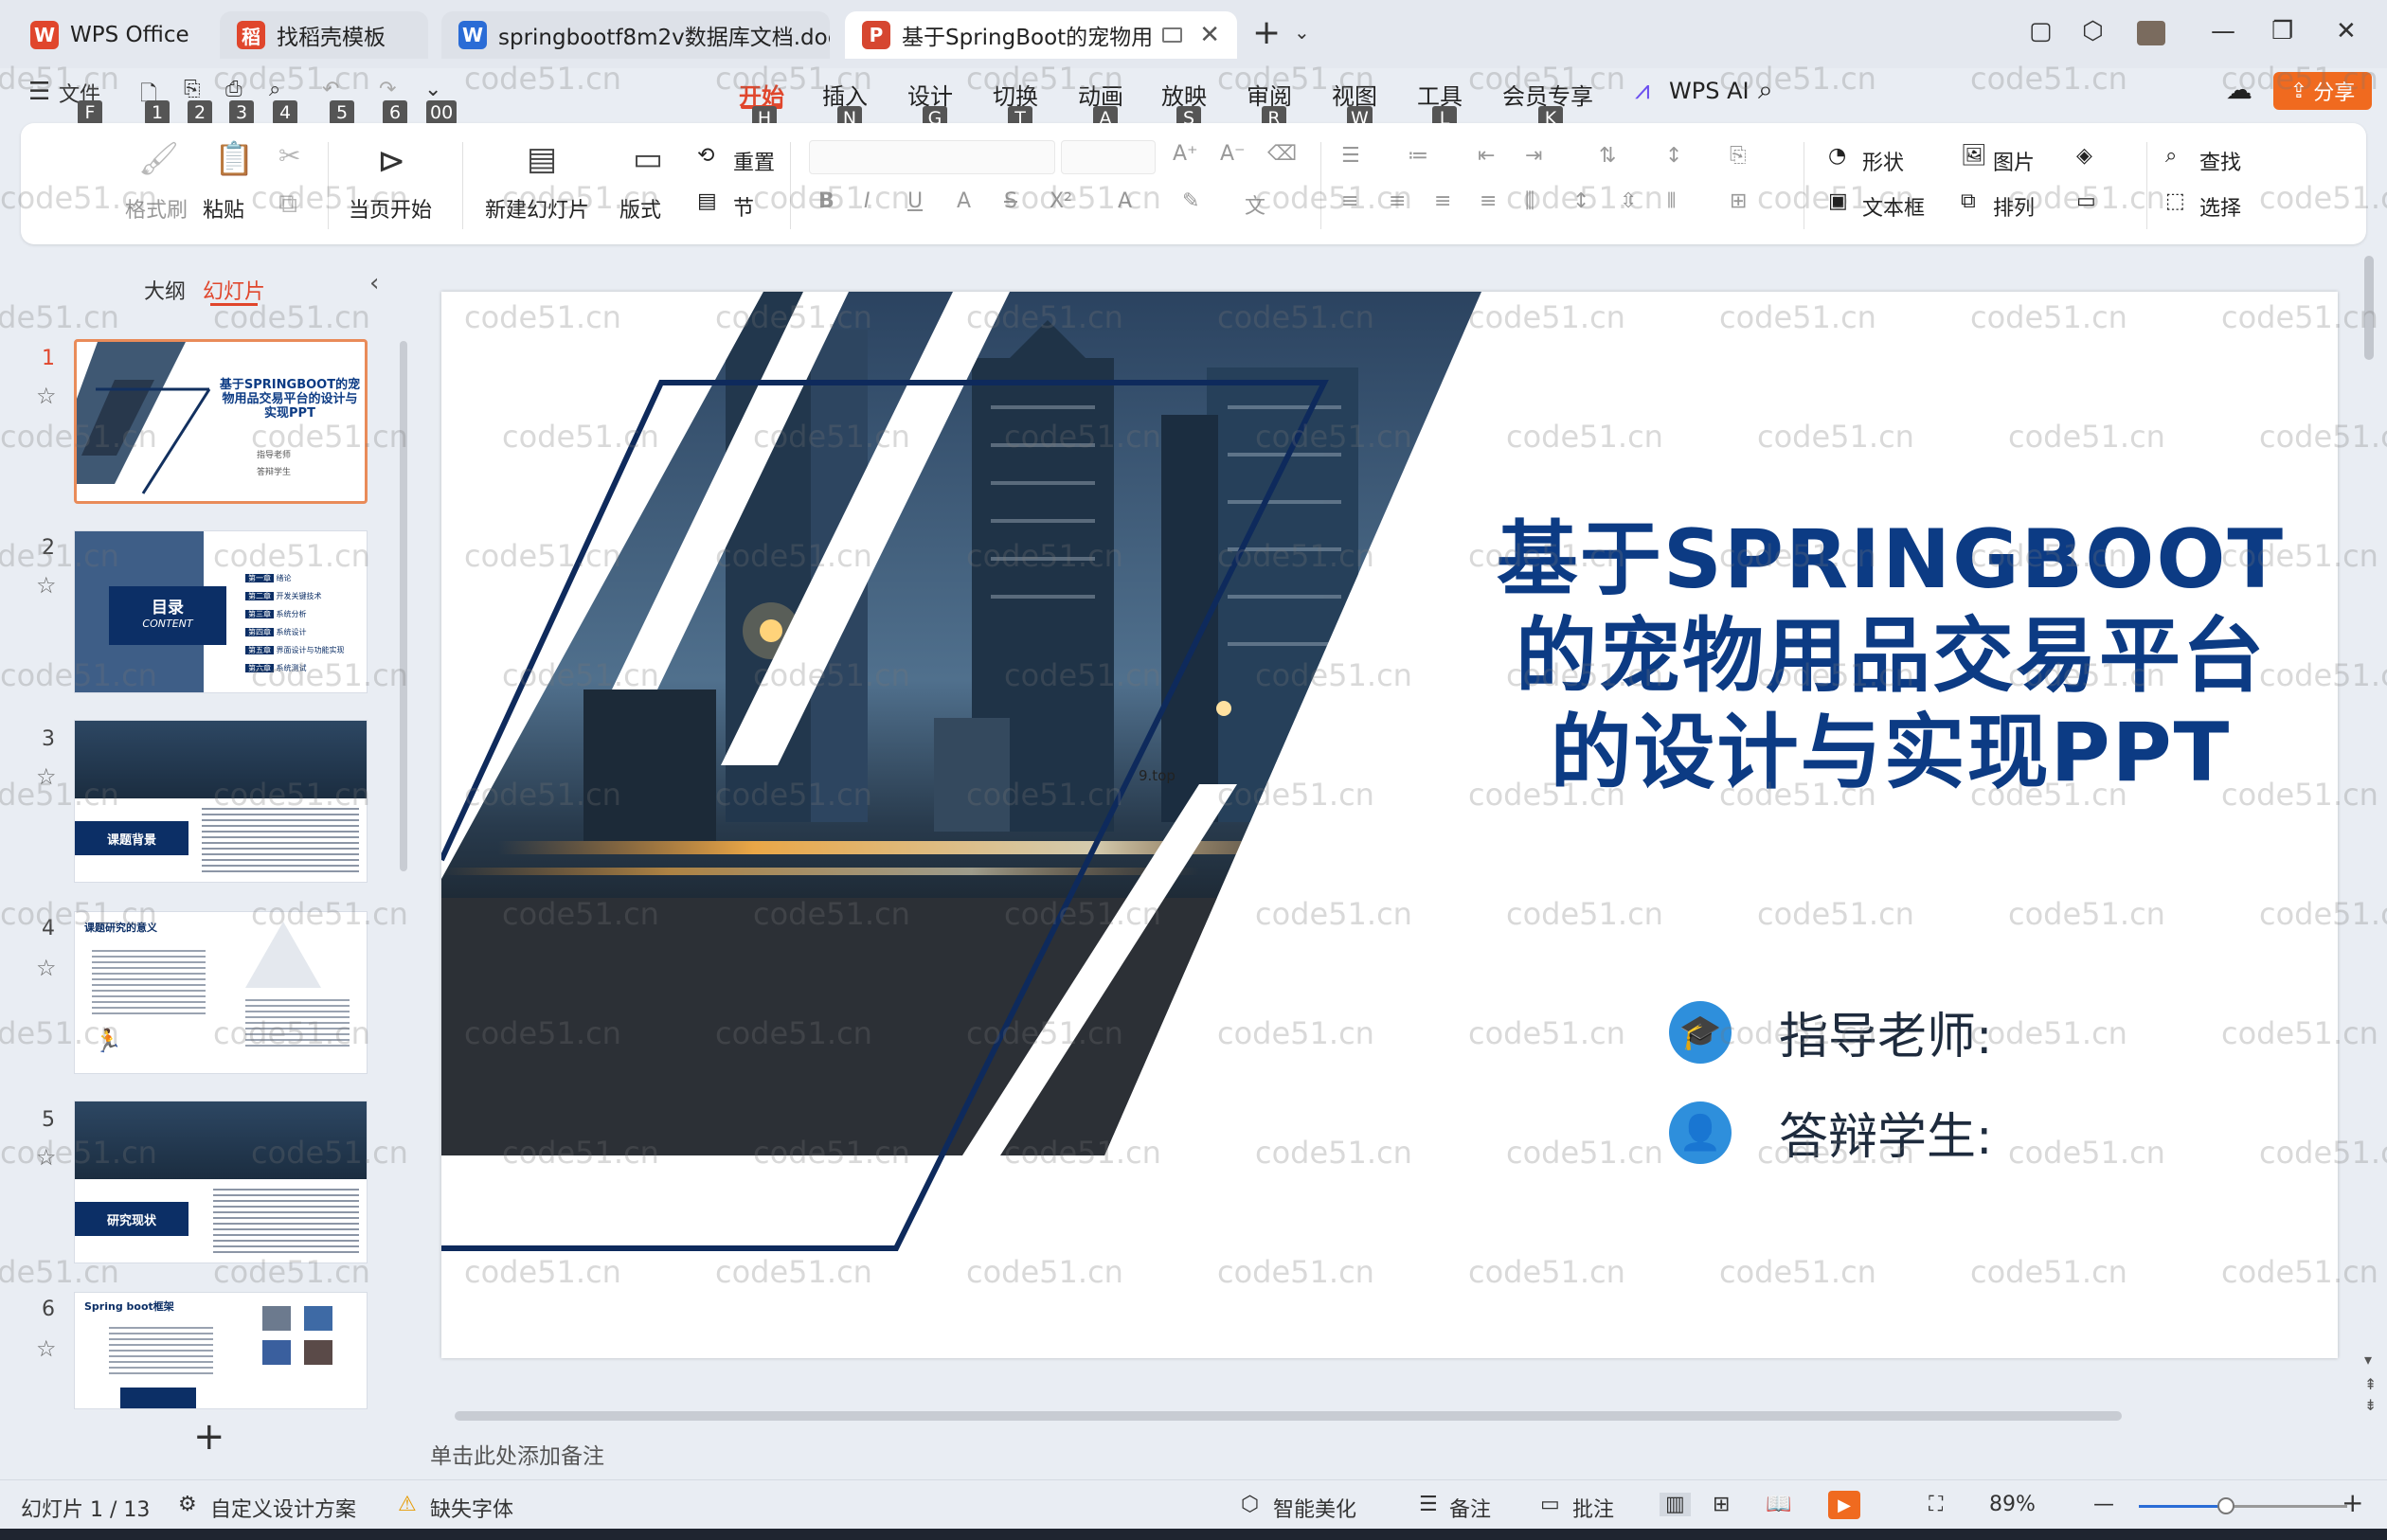 Image resolution: width=2387 pixels, height=1540 pixels. Describe the element at coordinates (964, 201) in the screenshot. I see `text-shadow-icon: A` at that location.